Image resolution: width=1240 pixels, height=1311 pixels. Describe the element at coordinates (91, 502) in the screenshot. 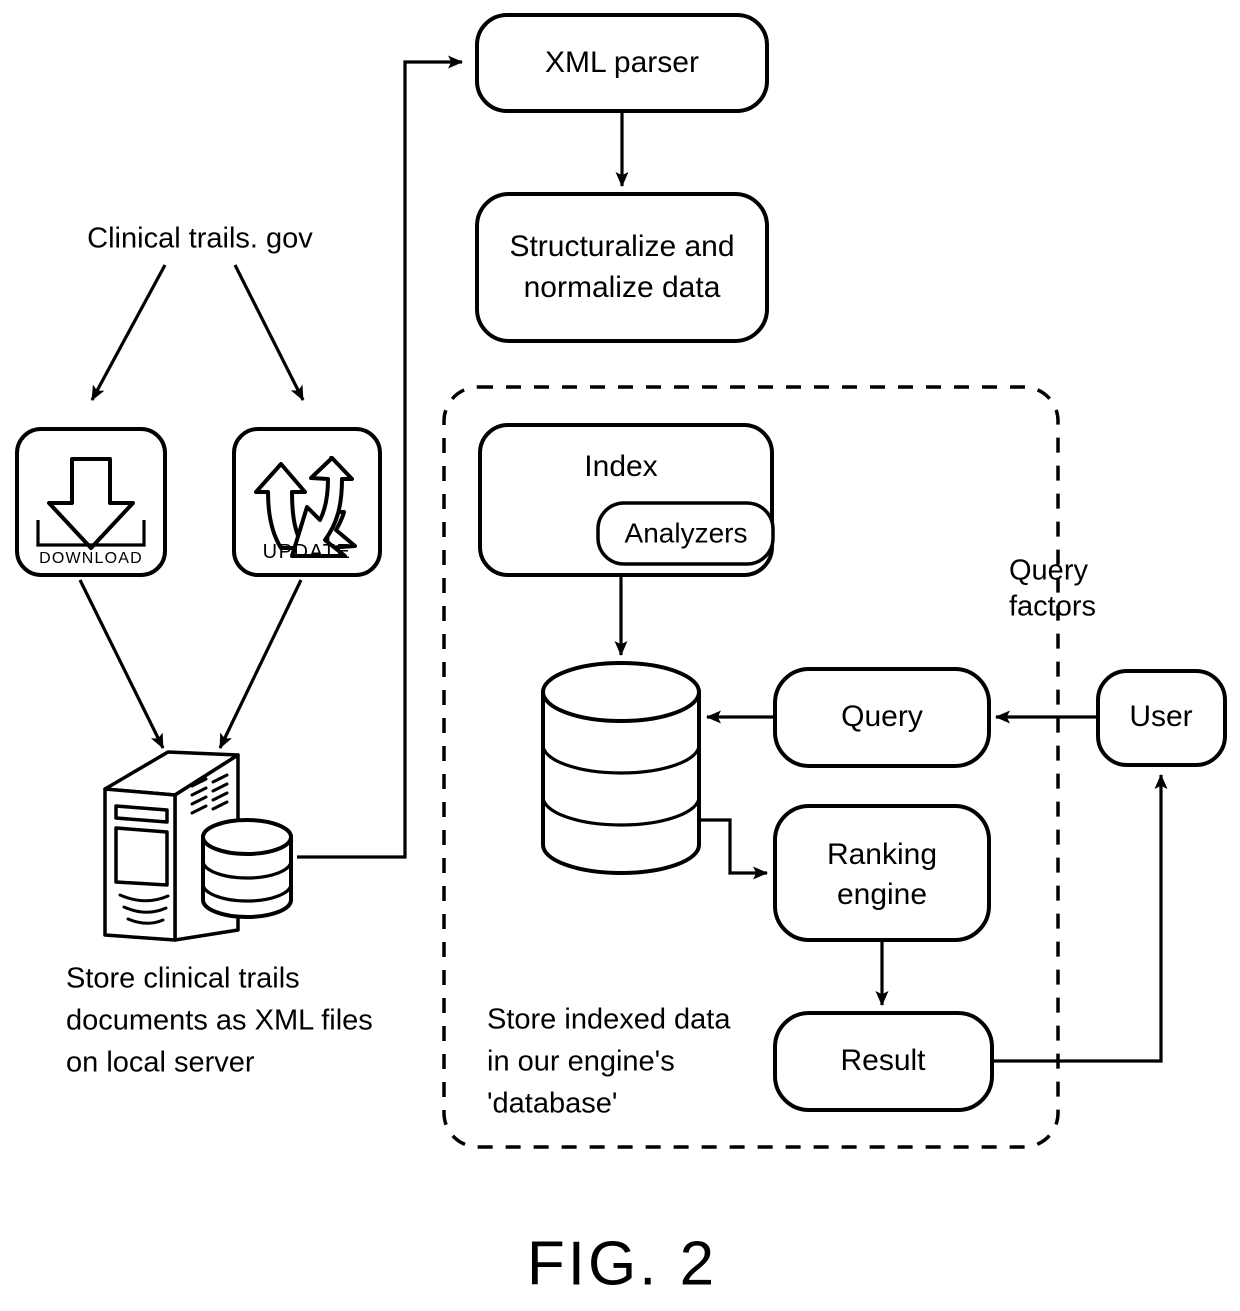

I see `download-icon: DOWNLOAD` at that location.